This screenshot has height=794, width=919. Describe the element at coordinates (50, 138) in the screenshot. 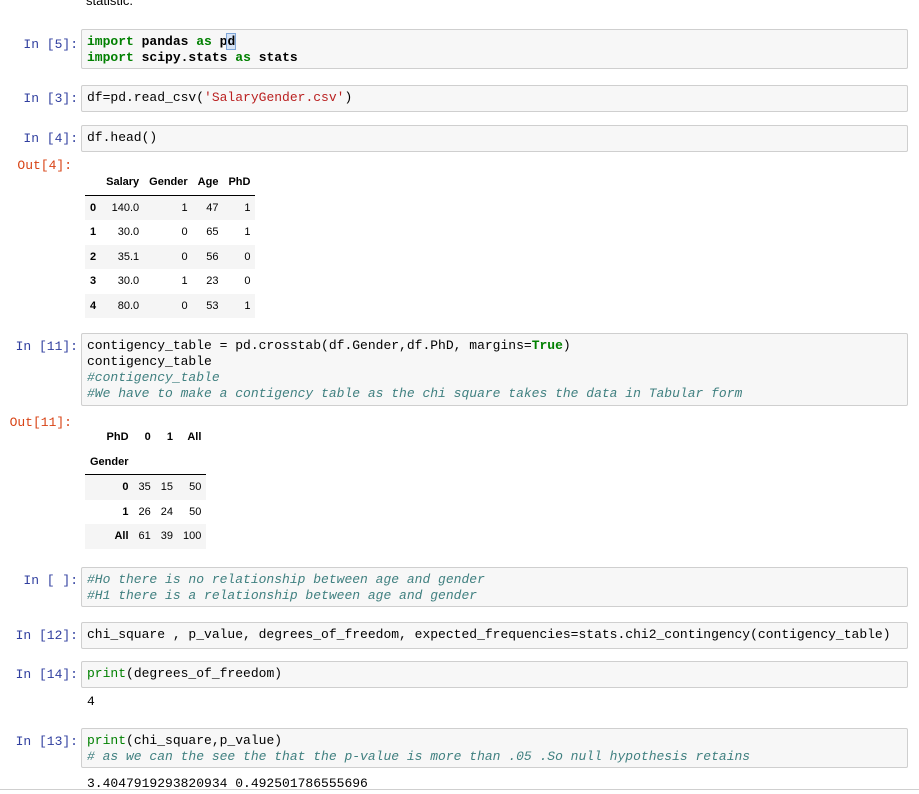

I see `input-prompt: In [4]:` at that location.